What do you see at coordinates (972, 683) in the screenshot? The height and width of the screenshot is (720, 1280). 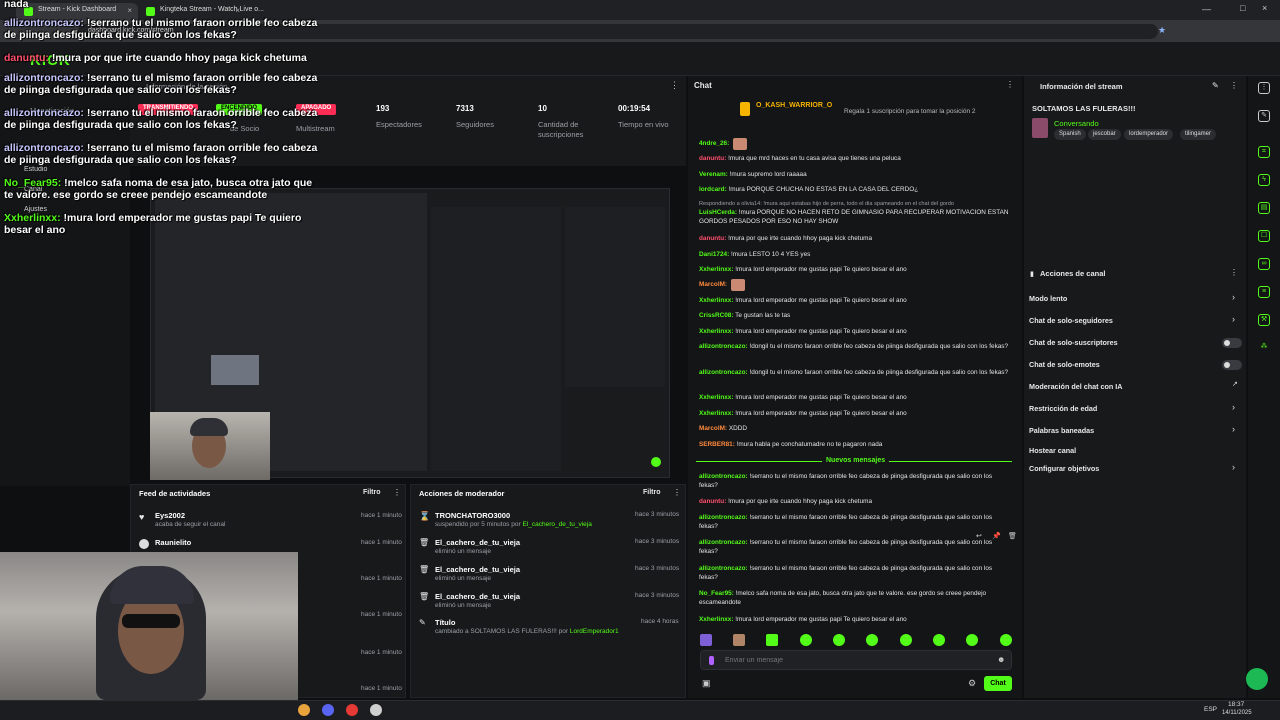 I see `chat-settings-gear-icon: ⚙` at bounding box center [972, 683].